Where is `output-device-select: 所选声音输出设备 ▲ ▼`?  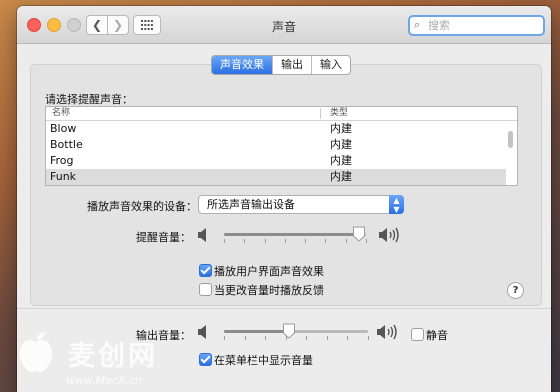 output-device-select: 所选声音输出设备 ▲ ▼ is located at coordinates (301, 204).